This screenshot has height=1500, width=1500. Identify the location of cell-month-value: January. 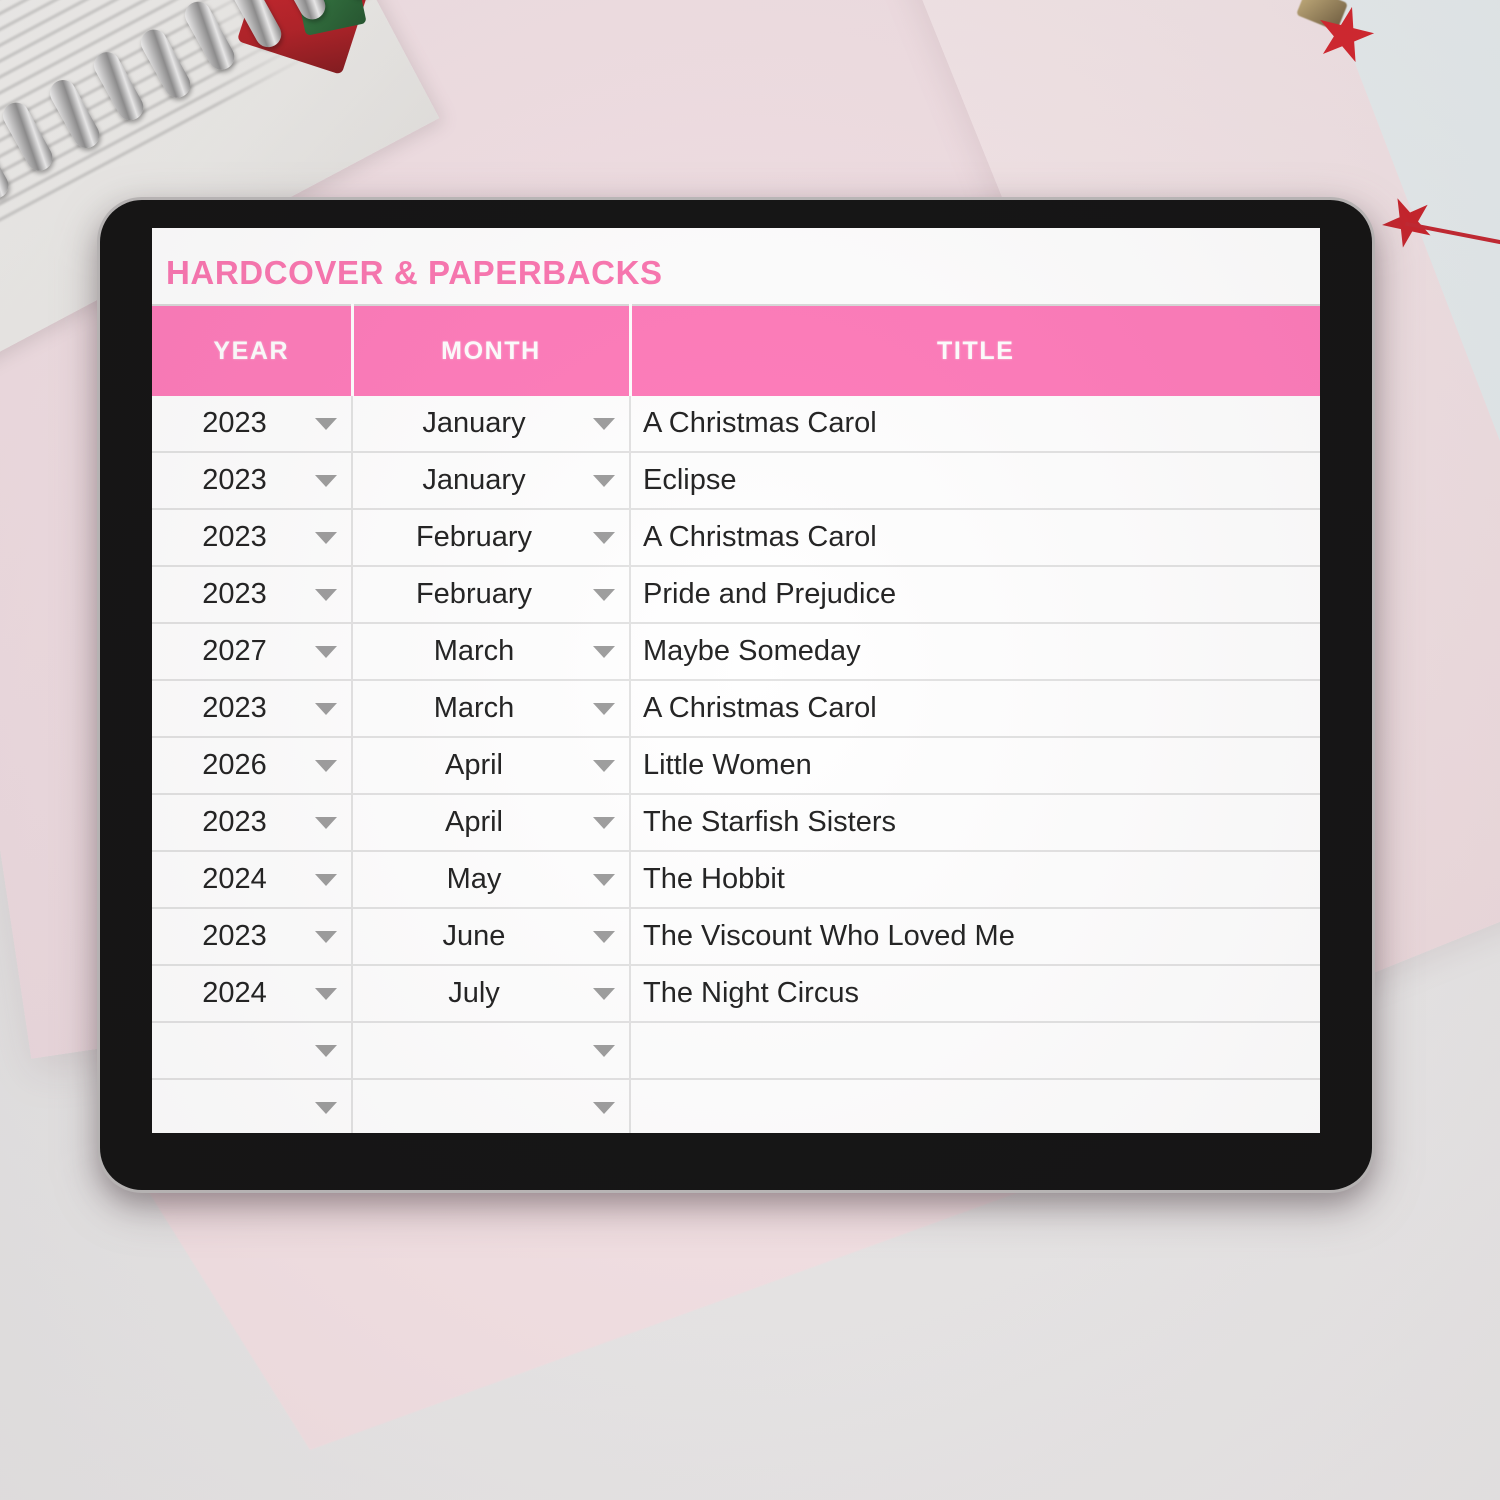
(474, 480).